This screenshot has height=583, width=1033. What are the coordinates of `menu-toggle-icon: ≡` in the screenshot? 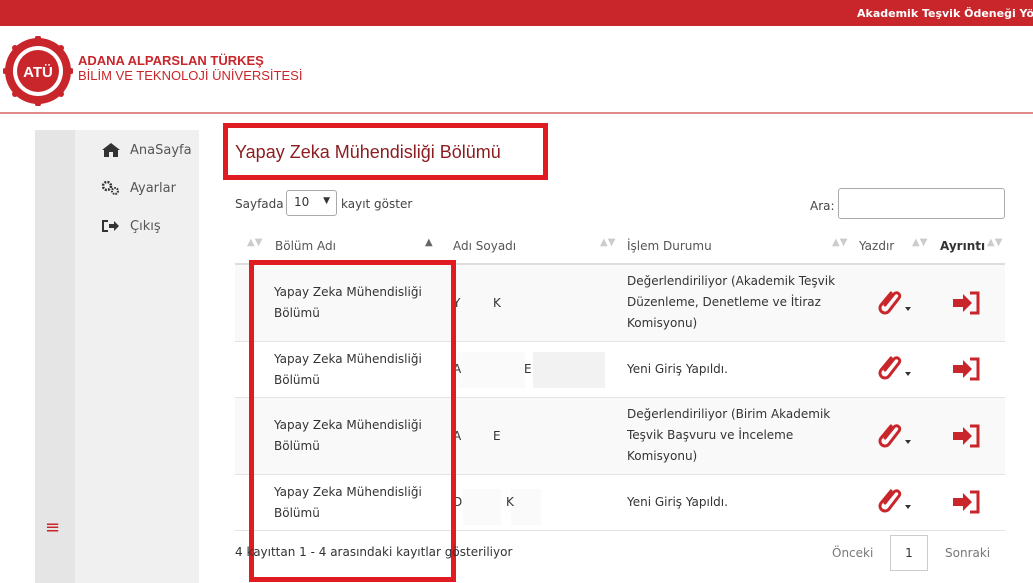 It's located at (54, 527).